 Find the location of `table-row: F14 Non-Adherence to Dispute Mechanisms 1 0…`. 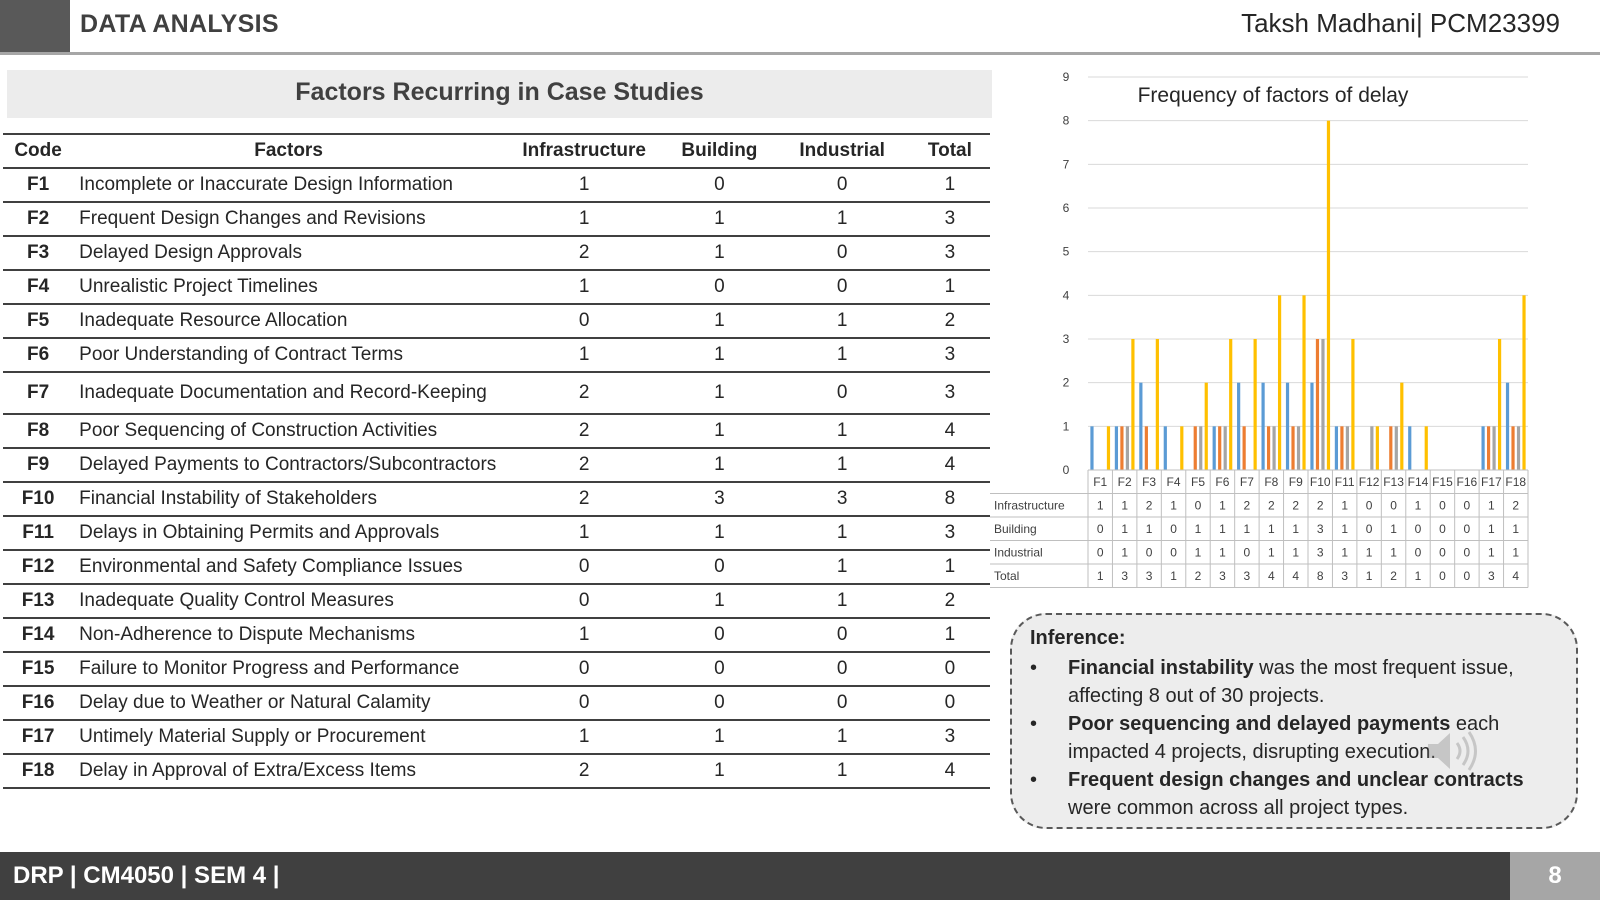

table-row: F14 Non-Adherence to Dispute Mechanisms 1 0… is located at coordinates (496, 635).